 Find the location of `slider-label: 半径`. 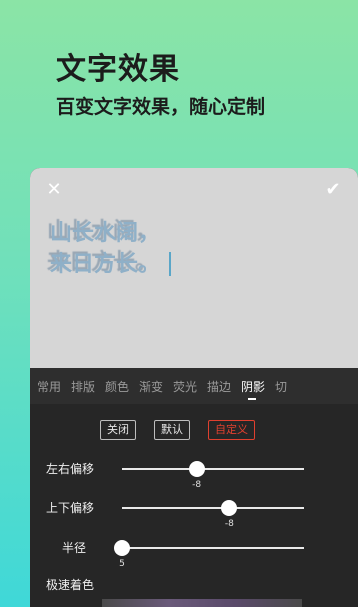

slider-label: 半径 is located at coordinates (74, 548).